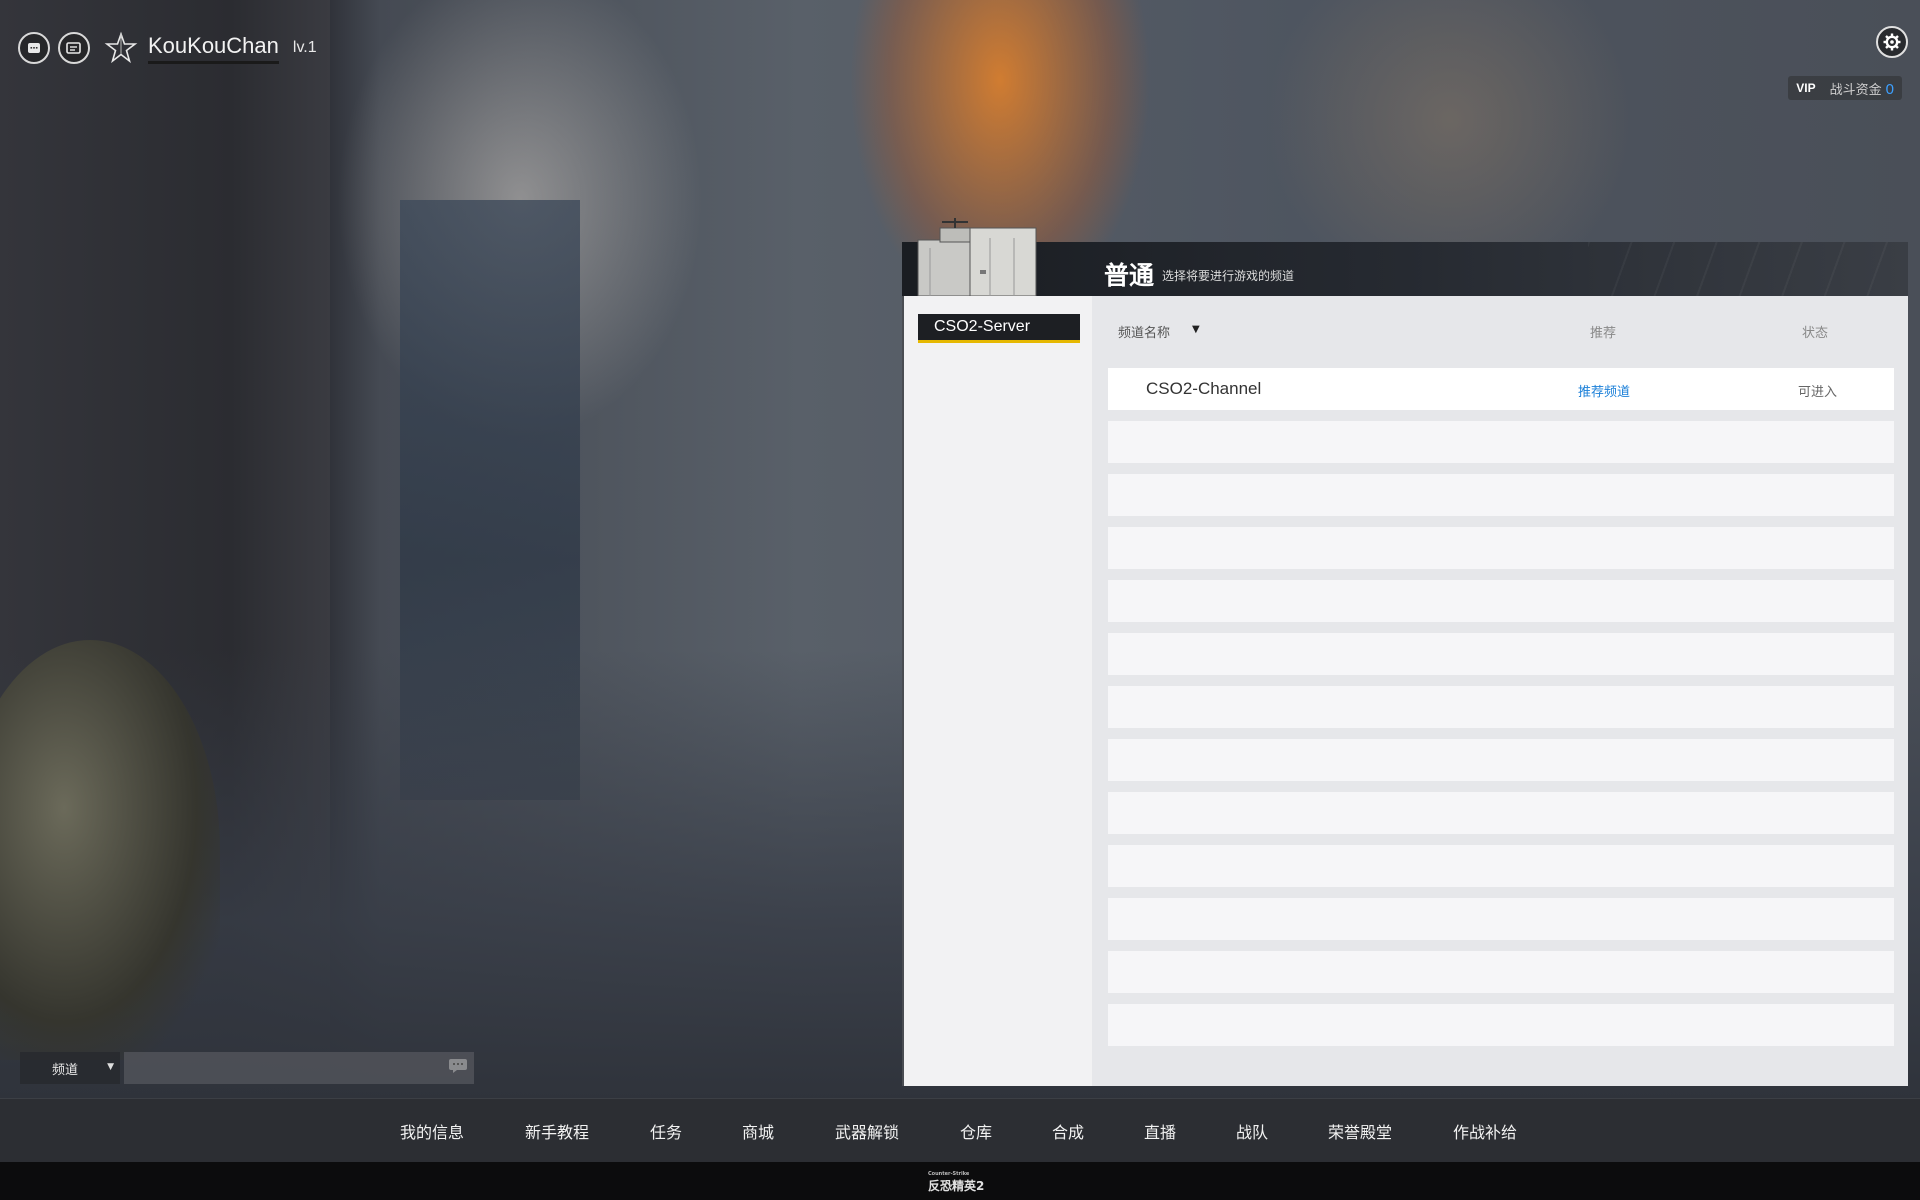  I want to click on chat-channel-select: 频道 ▼, so click(70, 1068).